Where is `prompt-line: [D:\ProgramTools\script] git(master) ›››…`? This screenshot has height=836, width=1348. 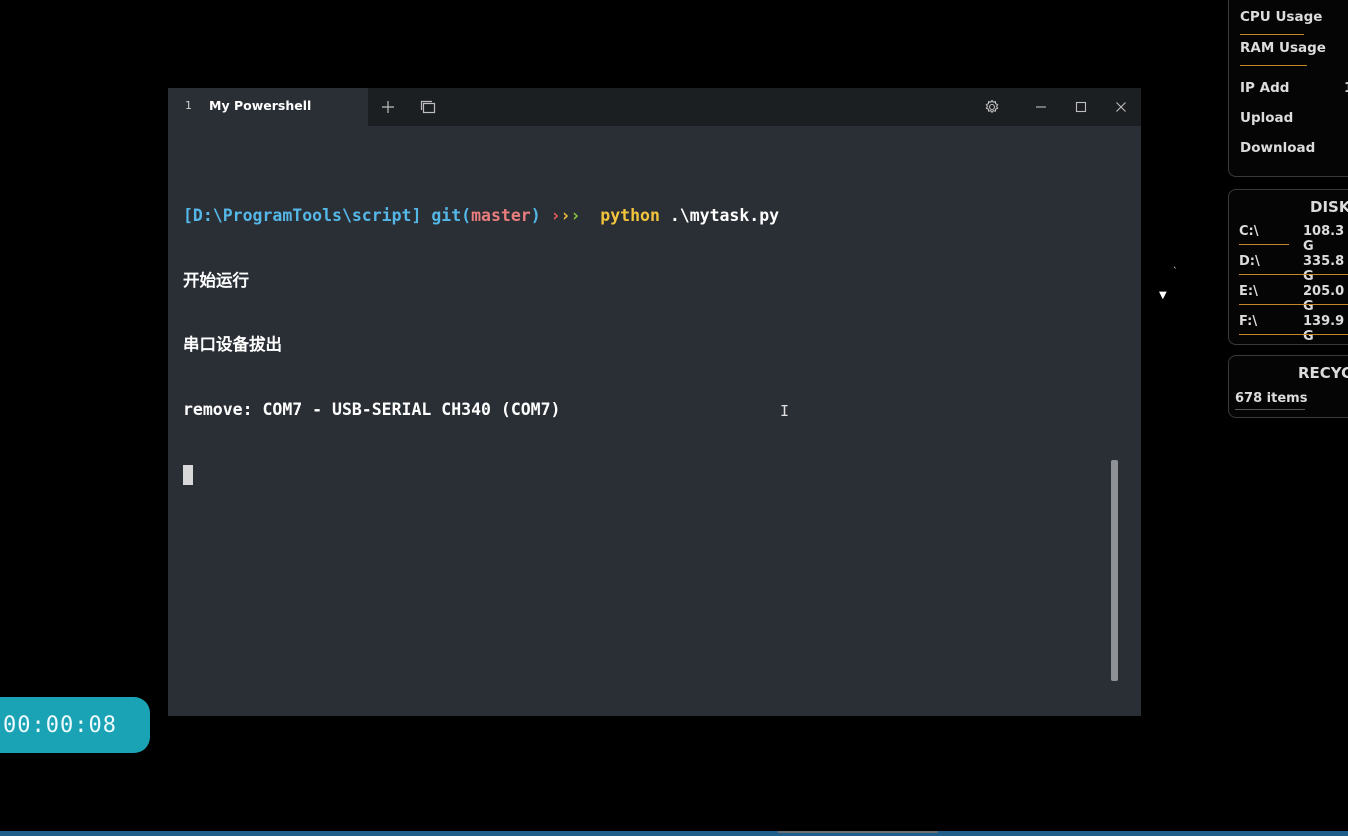
prompt-line: [D:\ProgramTools\script] git(master) ›››… is located at coordinates (647, 216).